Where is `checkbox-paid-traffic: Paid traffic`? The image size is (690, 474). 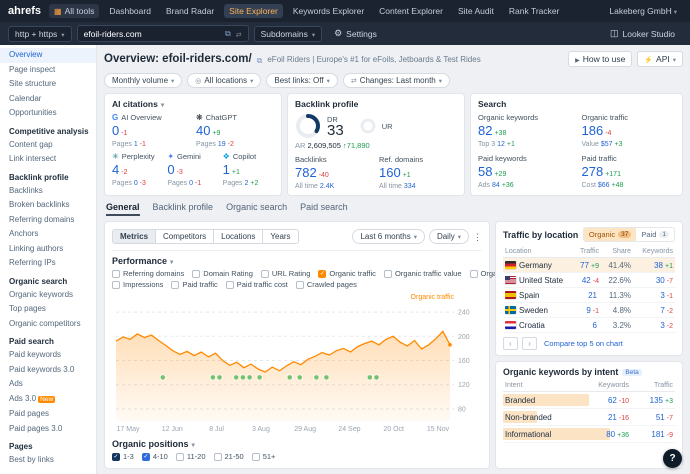
checkbox-paid-traffic: Paid traffic is located at coordinates (194, 284).